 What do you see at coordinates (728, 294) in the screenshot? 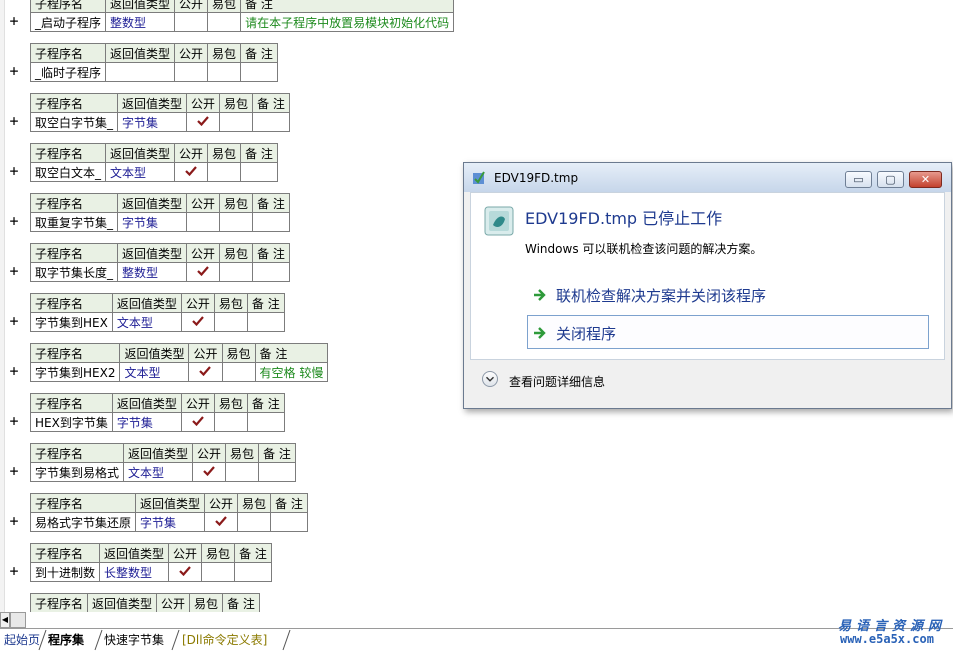
I see `check-online-option: 联机检查解决方案并关闭该程序` at bounding box center [728, 294].